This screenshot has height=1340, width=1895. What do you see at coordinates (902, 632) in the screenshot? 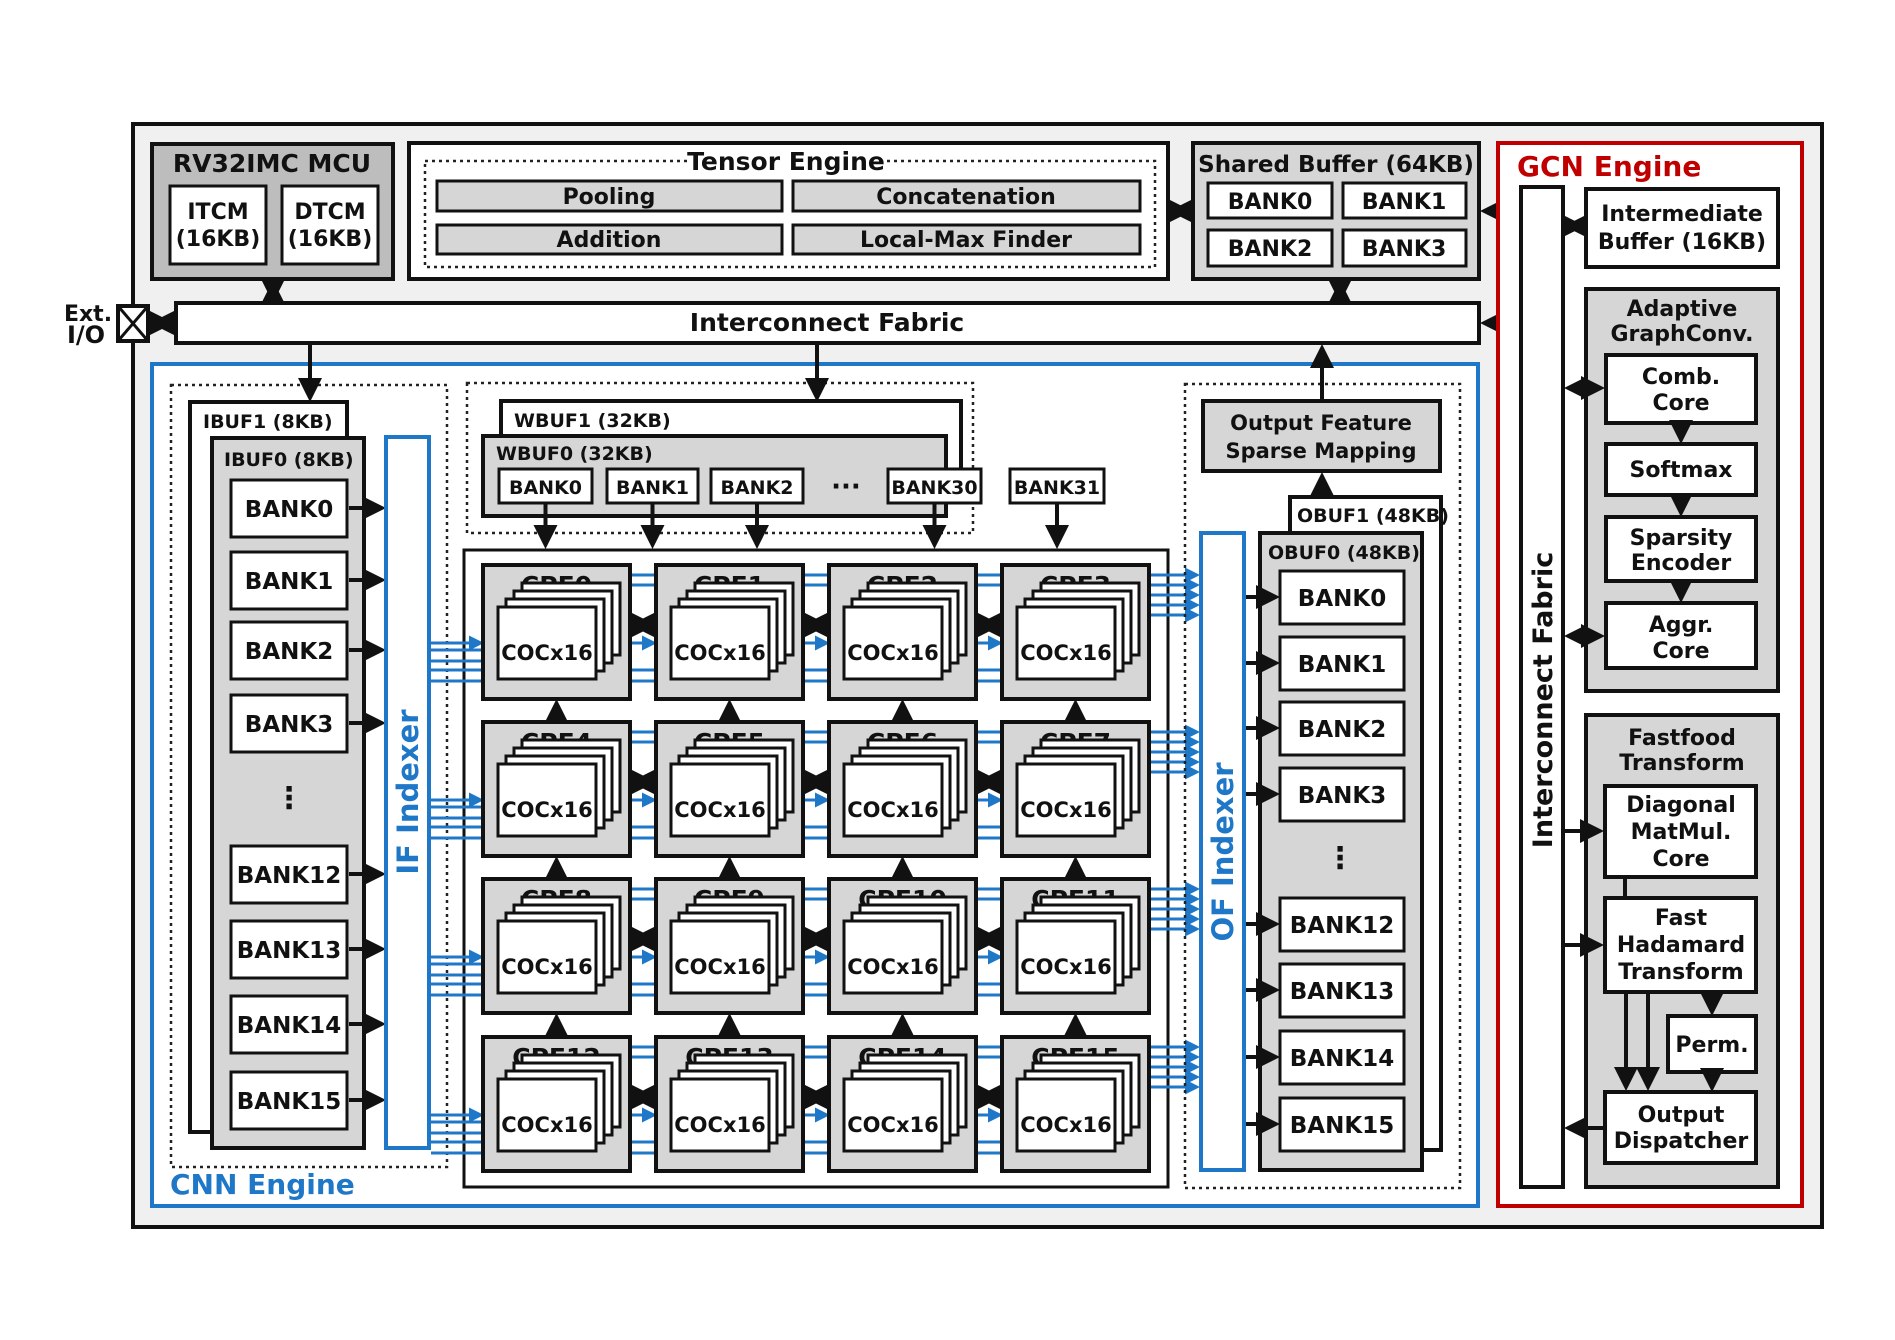
I see `cpe: CPE2COCx16` at bounding box center [902, 632].